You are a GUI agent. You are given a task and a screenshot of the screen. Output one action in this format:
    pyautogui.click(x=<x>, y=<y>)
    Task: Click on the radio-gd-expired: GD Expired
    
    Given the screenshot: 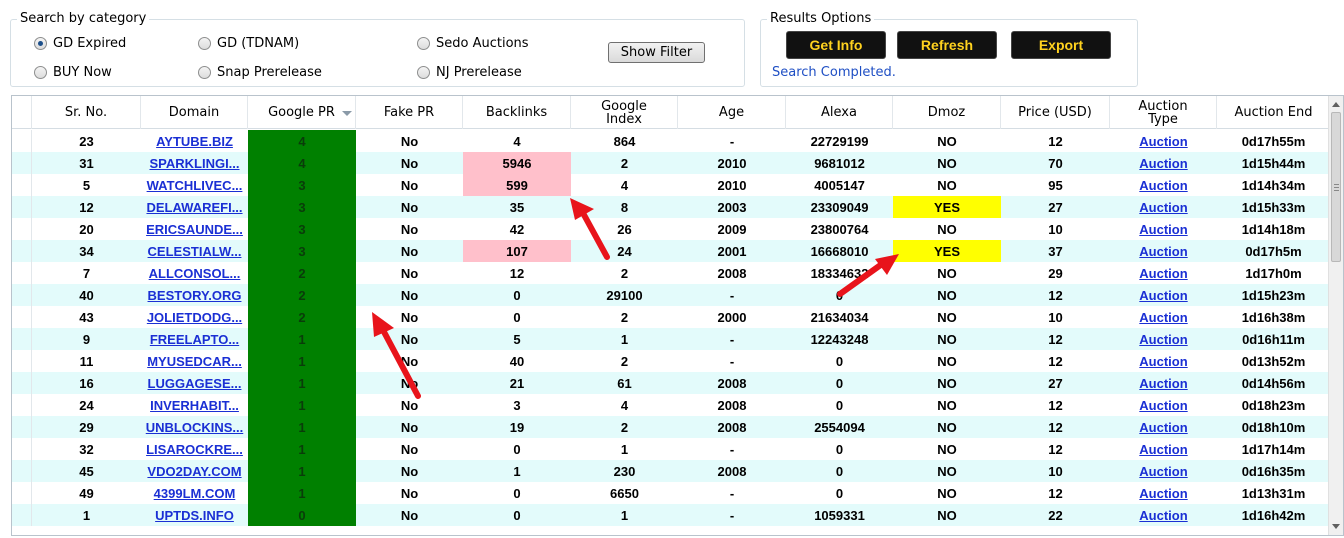 What is the action you would take?
    pyautogui.click(x=80, y=43)
    